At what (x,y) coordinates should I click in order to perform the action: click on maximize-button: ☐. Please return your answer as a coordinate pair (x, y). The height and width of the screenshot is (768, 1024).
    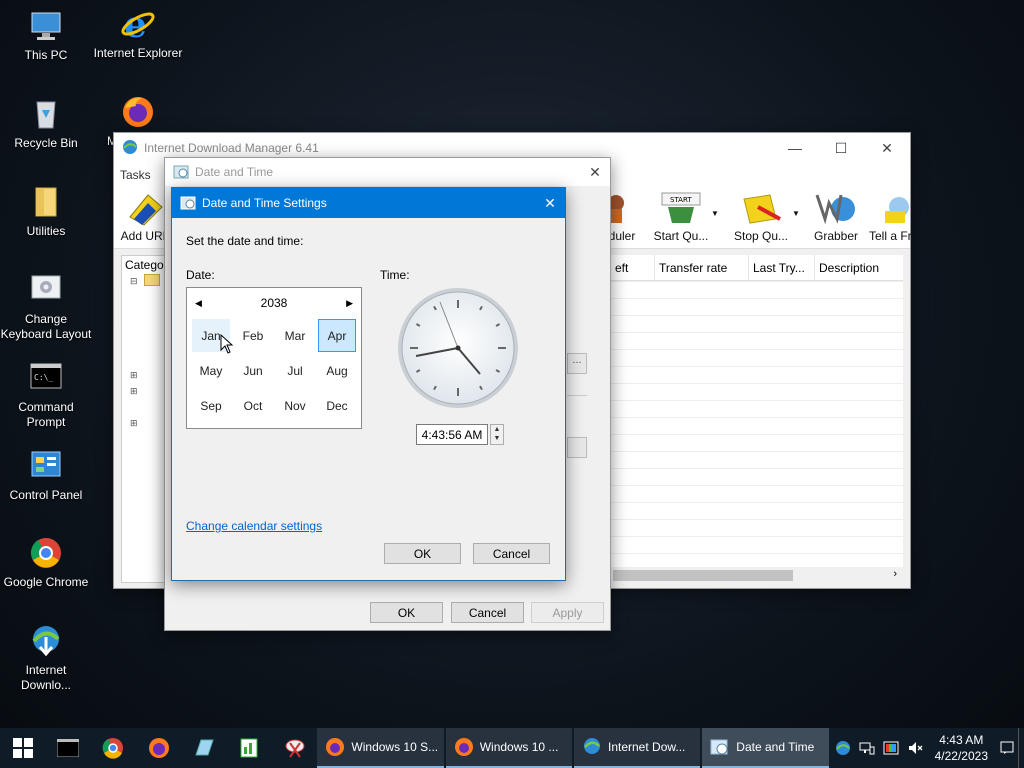
    Looking at the image, I should click on (841, 148).